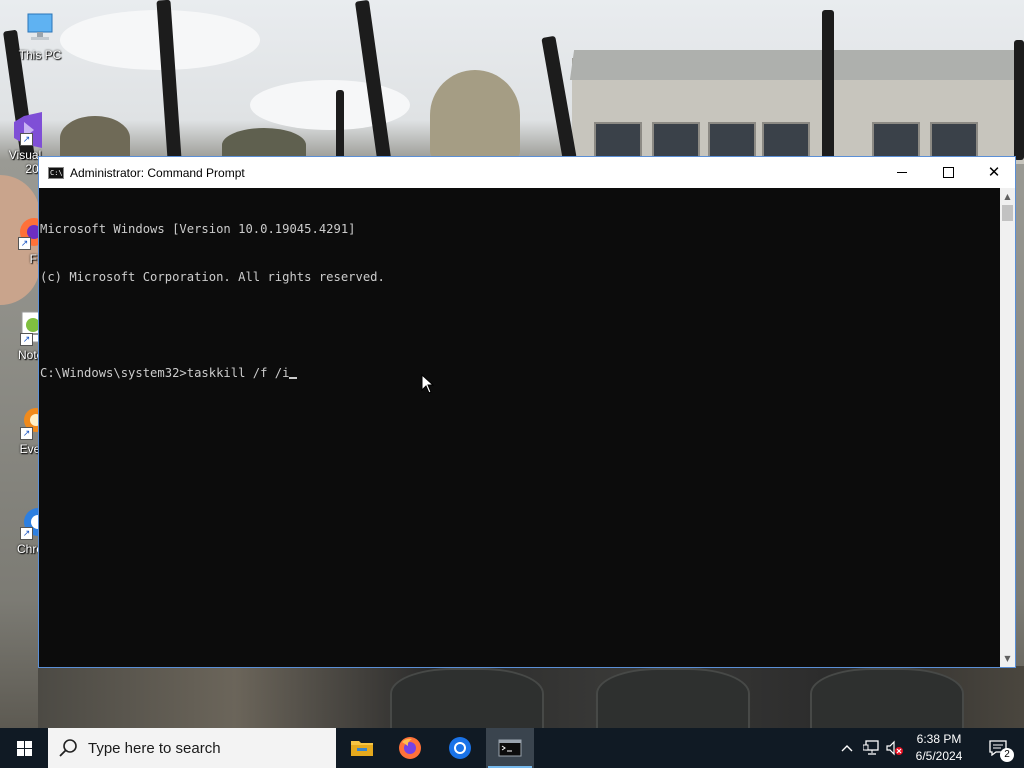  What do you see at coordinates (293, 378) in the screenshot?
I see `text-cursor` at bounding box center [293, 378].